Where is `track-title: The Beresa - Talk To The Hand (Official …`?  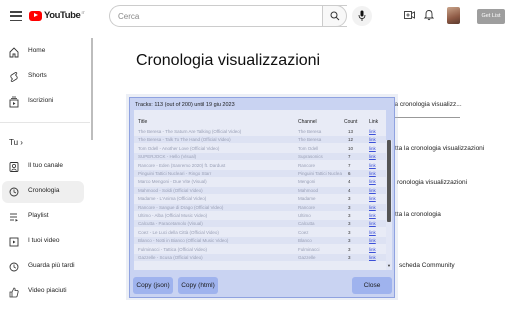 track-title: The Beresa - Talk To The Hand (Official … is located at coordinates (184, 140).